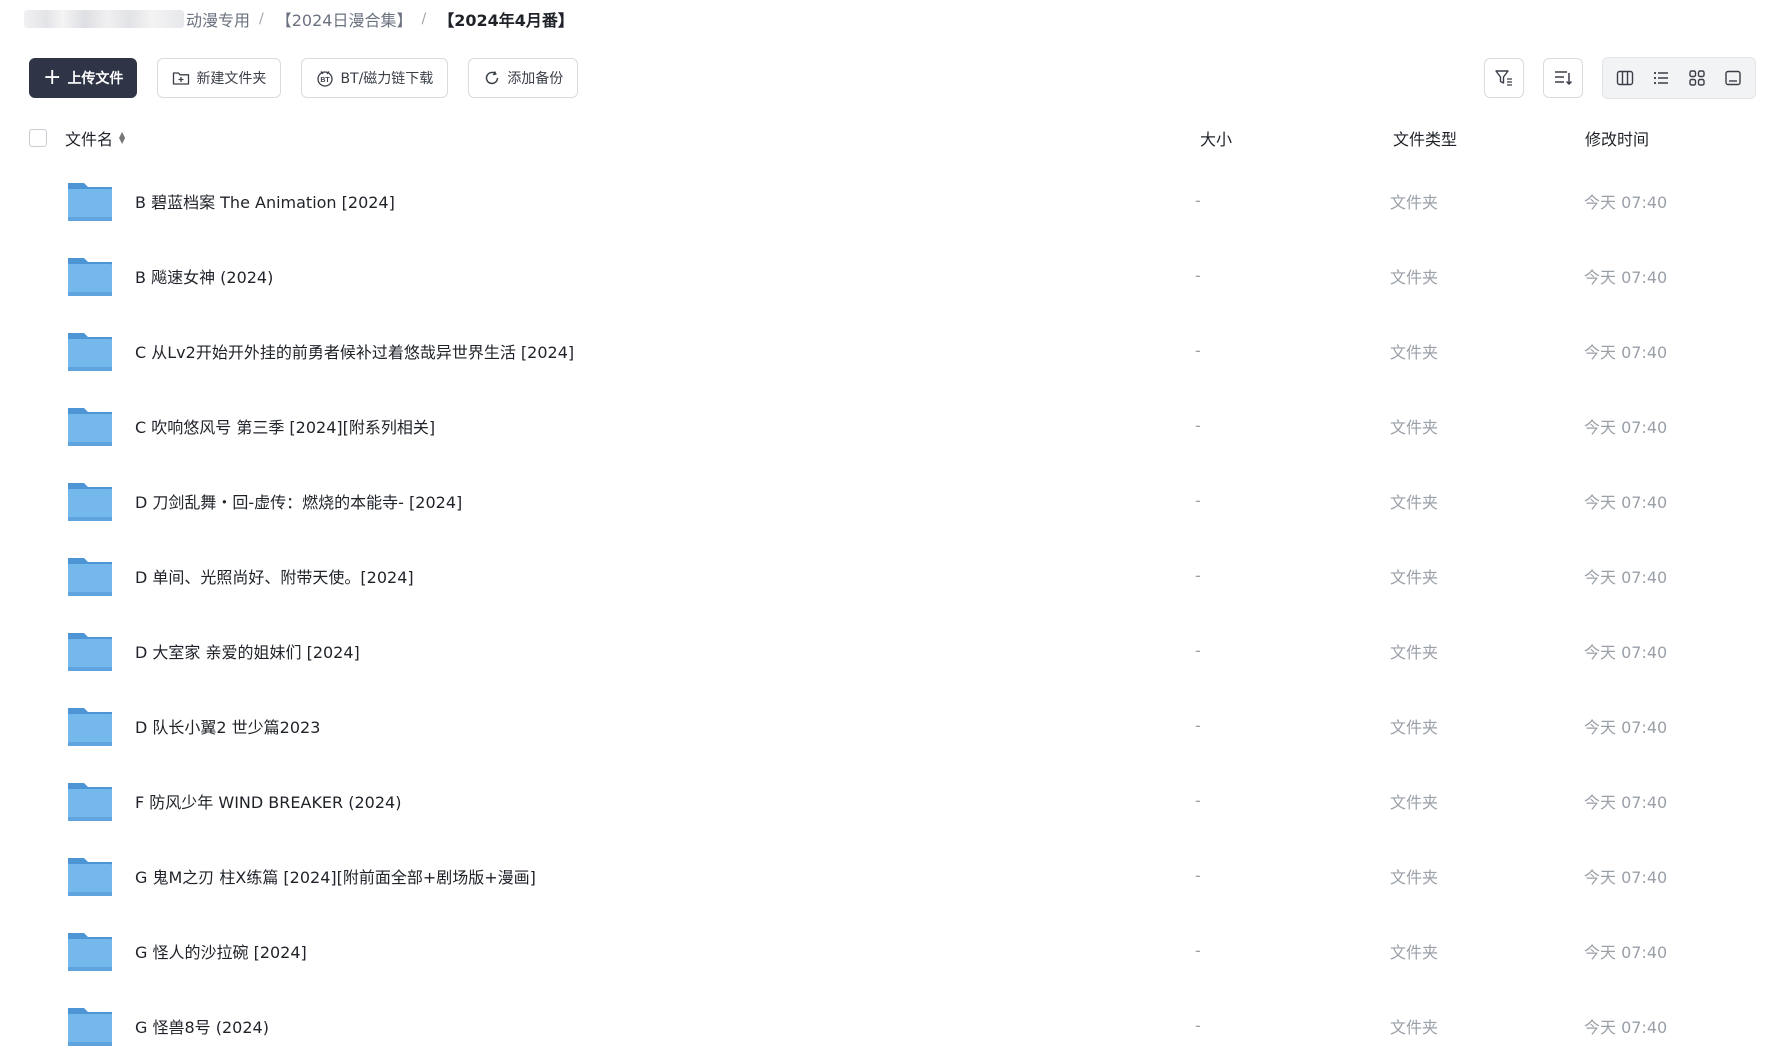 This screenshot has height=1053, width=1770. Describe the element at coordinates (885, 950) in the screenshot. I see `table-row: G 怪人的沙拉碗 [2024] - 文件夹 今天 07:40` at that location.